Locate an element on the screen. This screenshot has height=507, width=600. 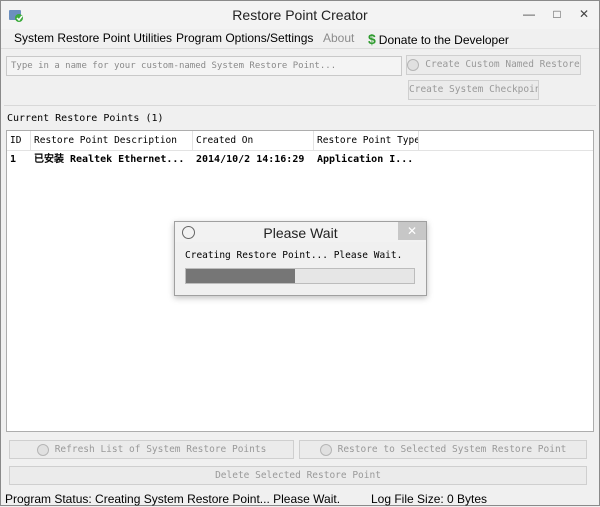
divider is located at coordinates (300, 105).